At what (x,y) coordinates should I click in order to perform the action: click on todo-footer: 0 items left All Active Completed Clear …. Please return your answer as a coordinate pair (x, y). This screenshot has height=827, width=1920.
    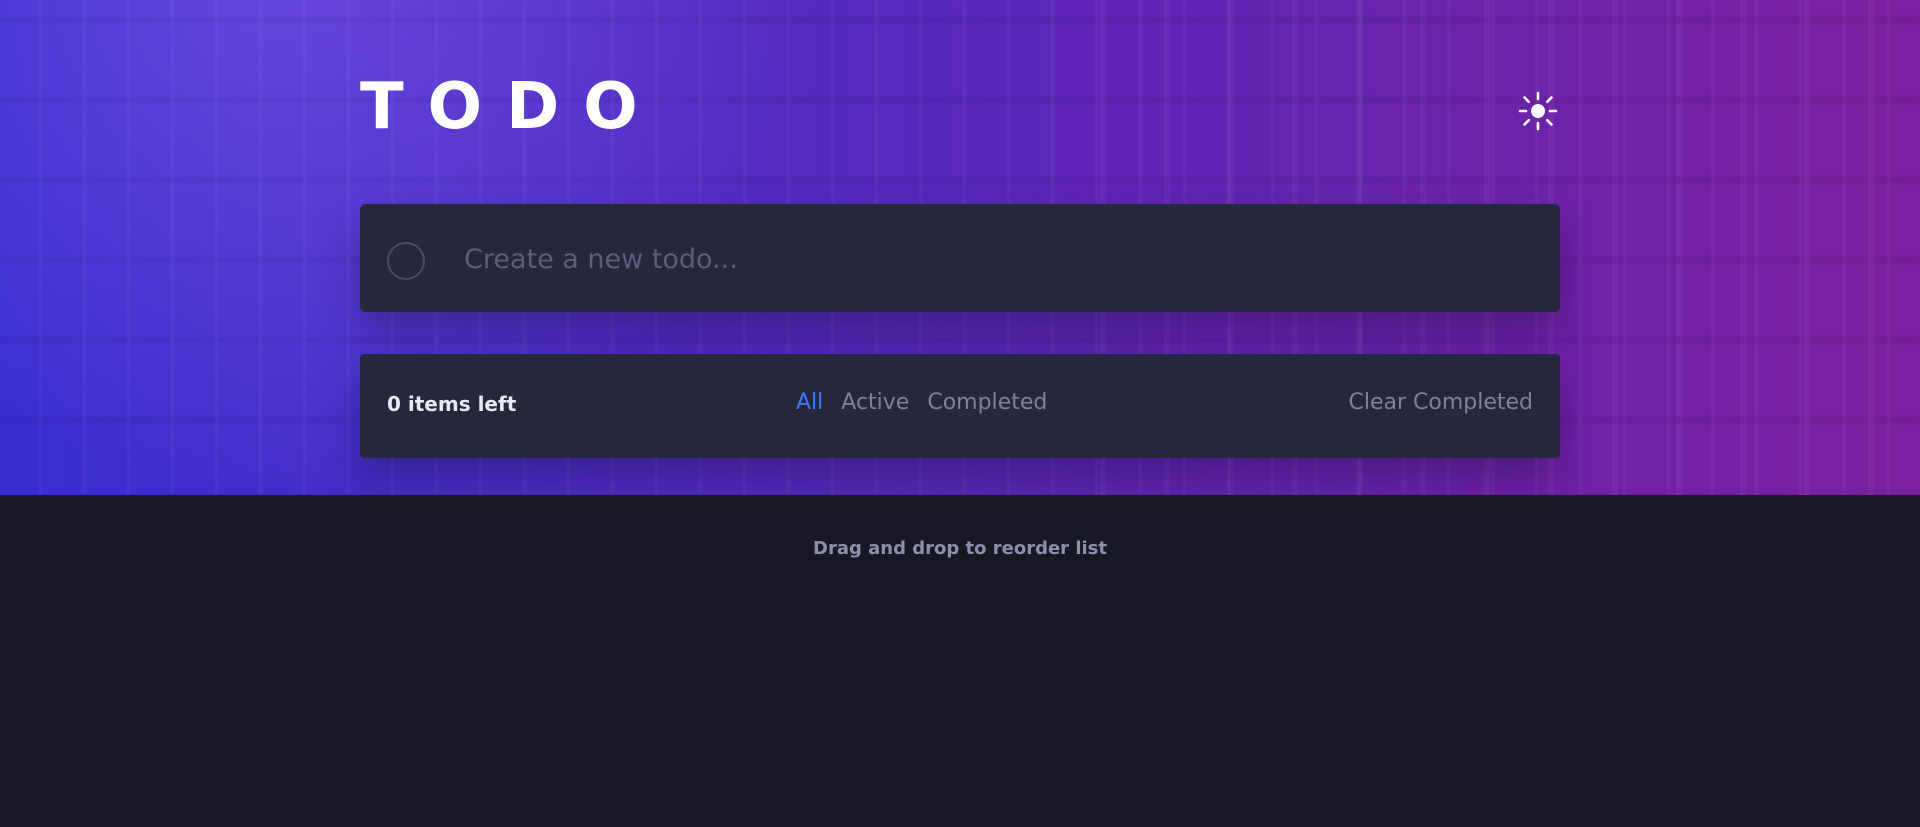
    Looking at the image, I should click on (960, 406).